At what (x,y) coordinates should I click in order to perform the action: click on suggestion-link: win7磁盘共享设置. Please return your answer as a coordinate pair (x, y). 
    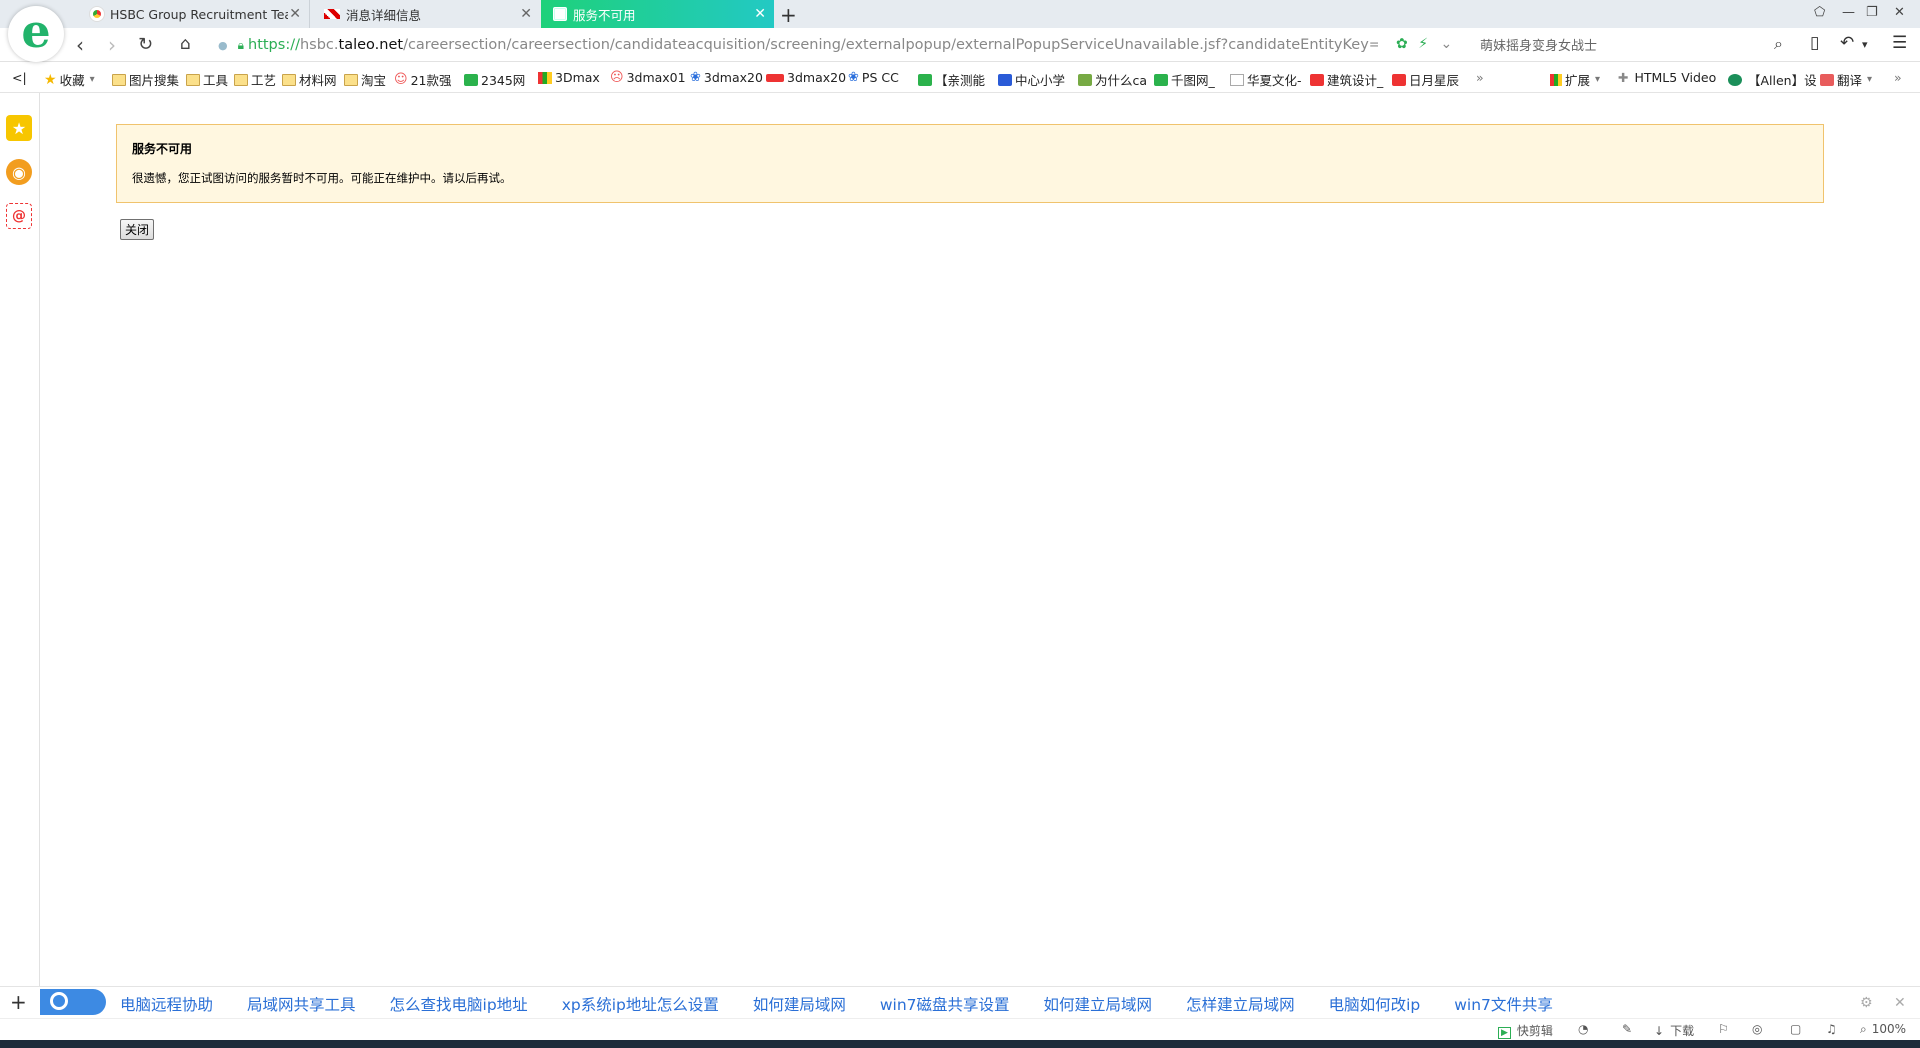
    Looking at the image, I should click on (945, 1004).